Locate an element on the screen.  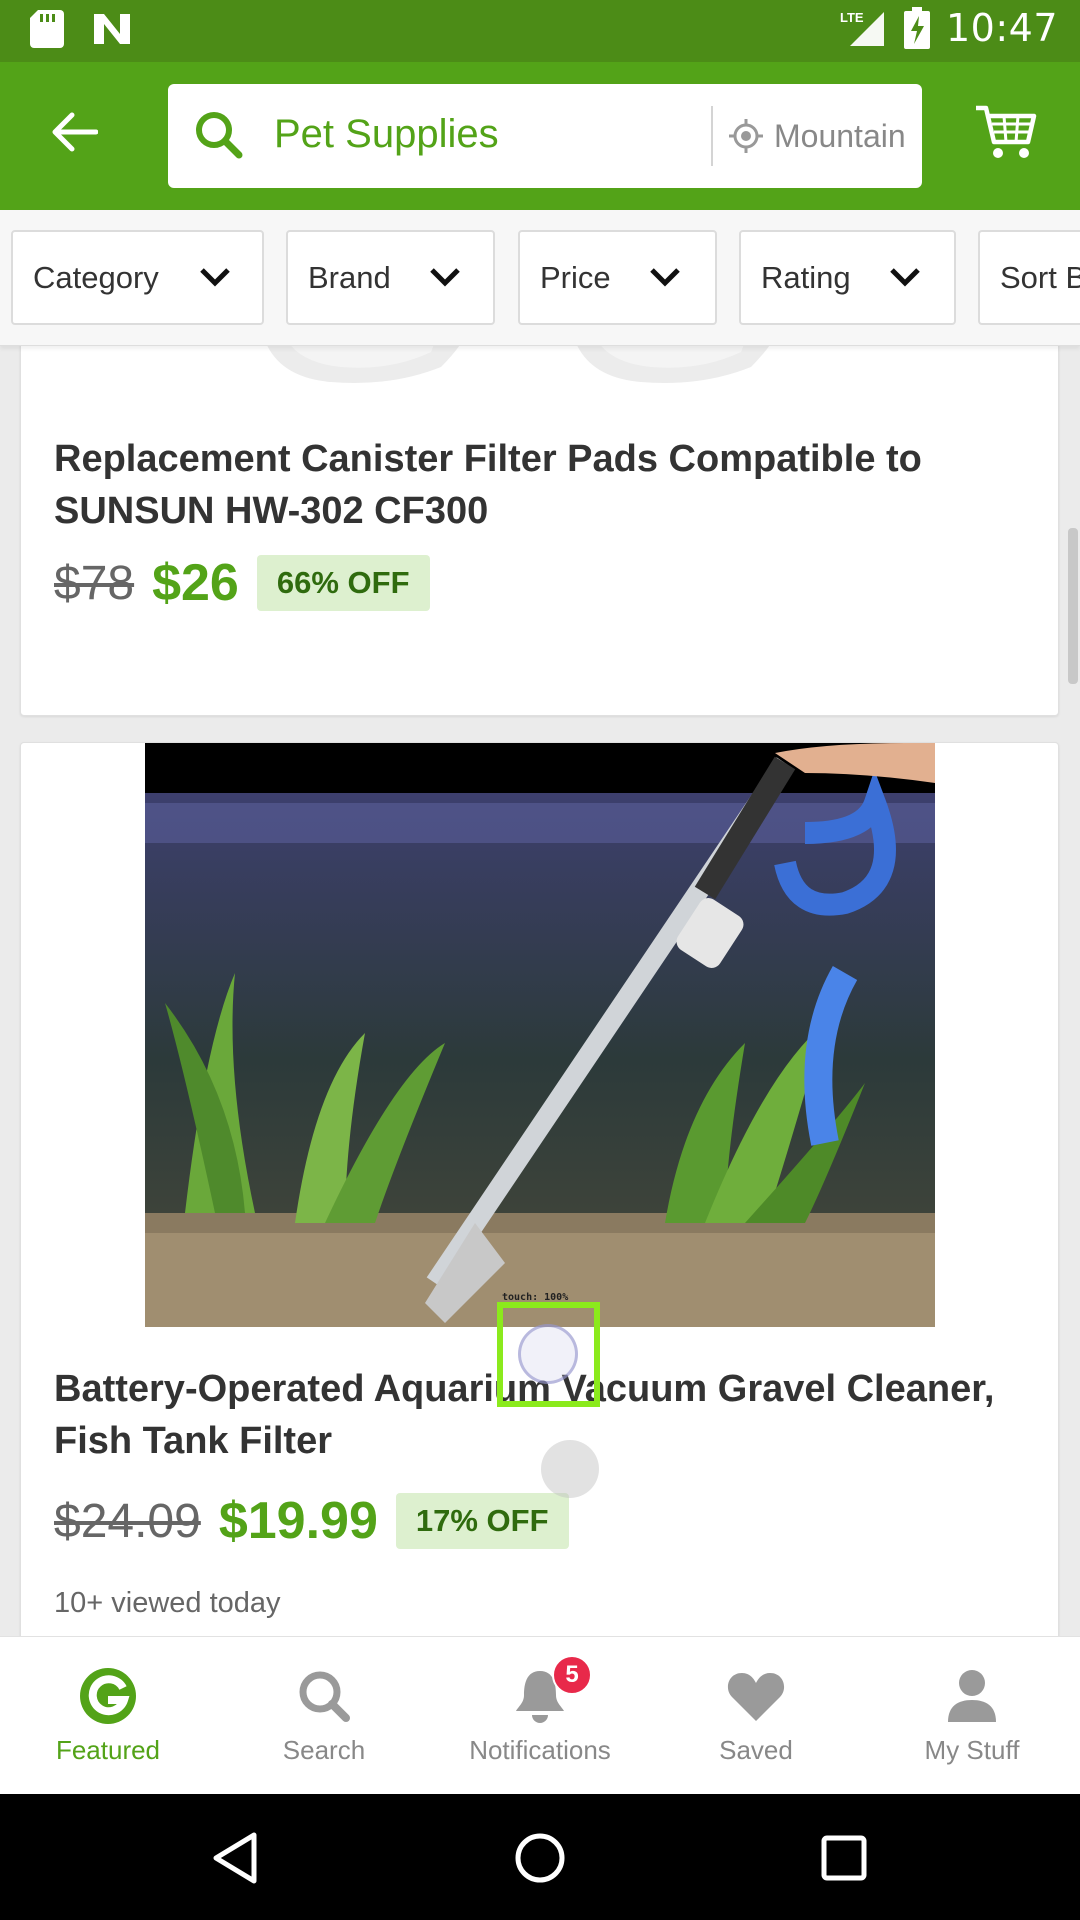
nav-featured: Featured is located at coordinates (108, 1716).